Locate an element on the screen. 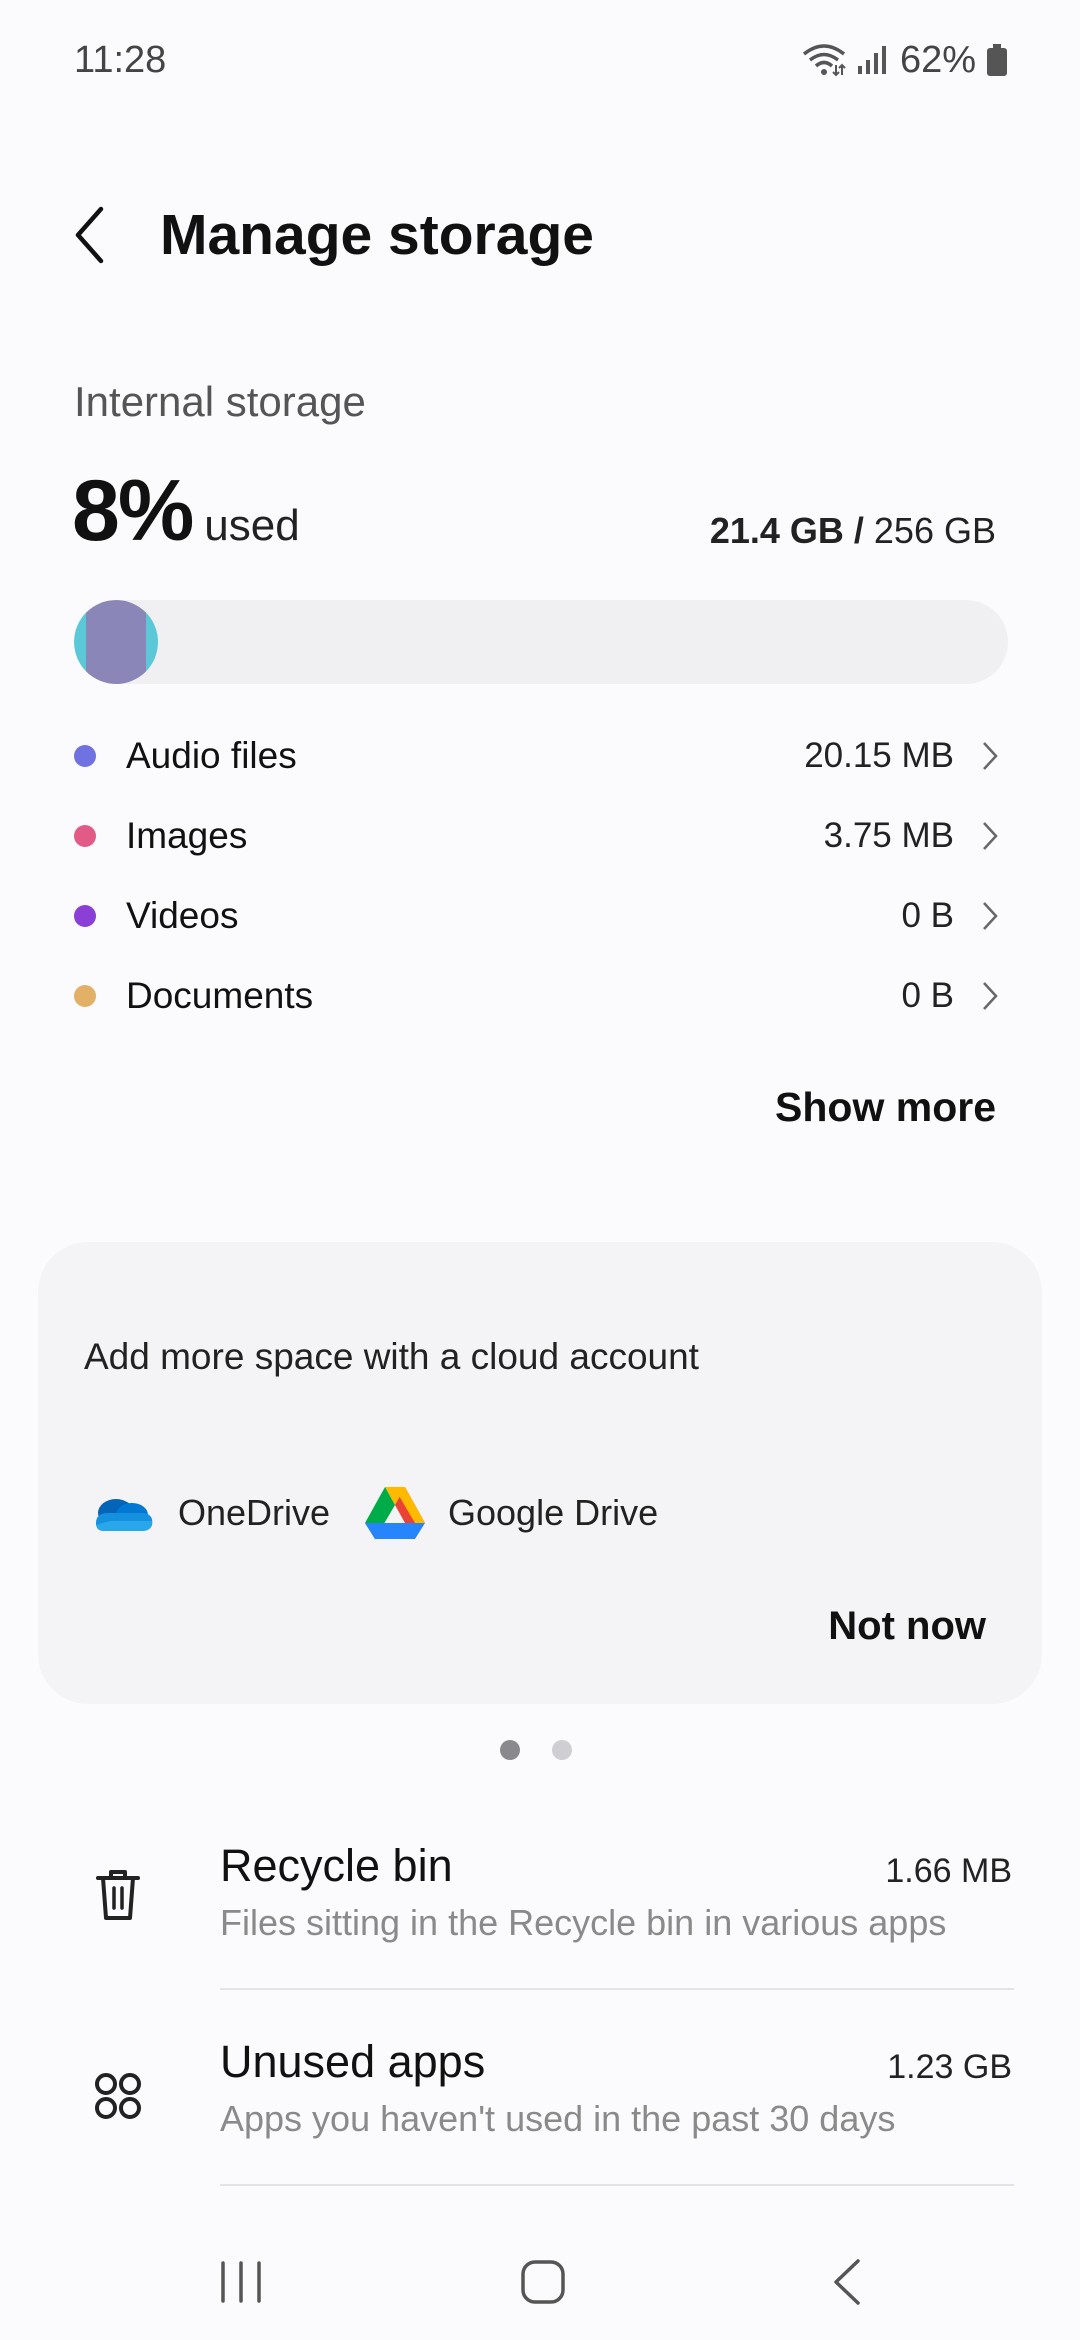 The width and height of the screenshot is (1080, 2340). page-dot-active is located at coordinates (510, 1750).